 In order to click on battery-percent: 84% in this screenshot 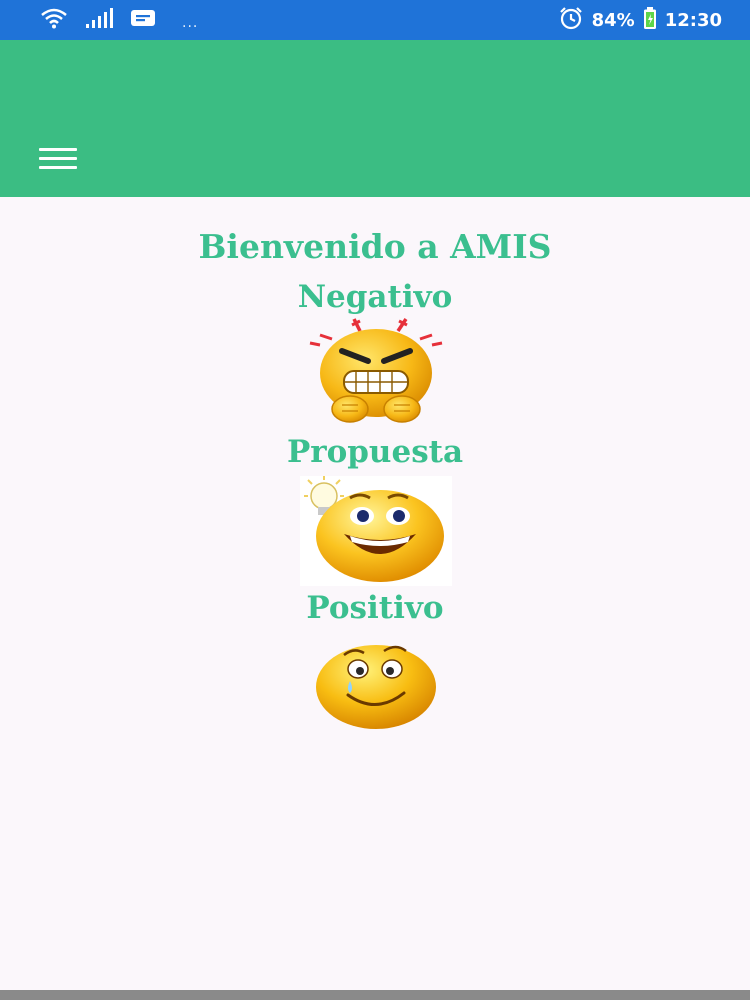, I will do `click(613, 20)`.